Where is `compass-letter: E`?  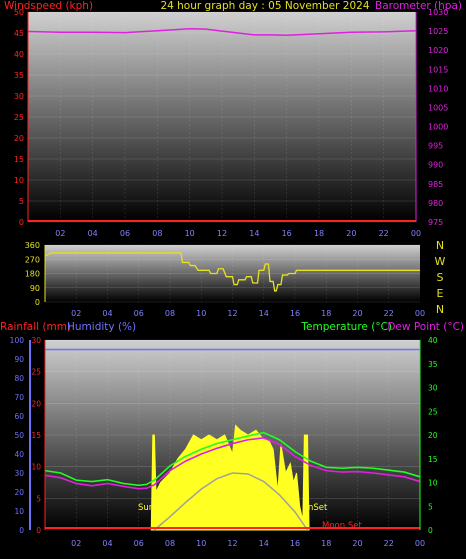
compass-letter: E is located at coordinates (440, 293).